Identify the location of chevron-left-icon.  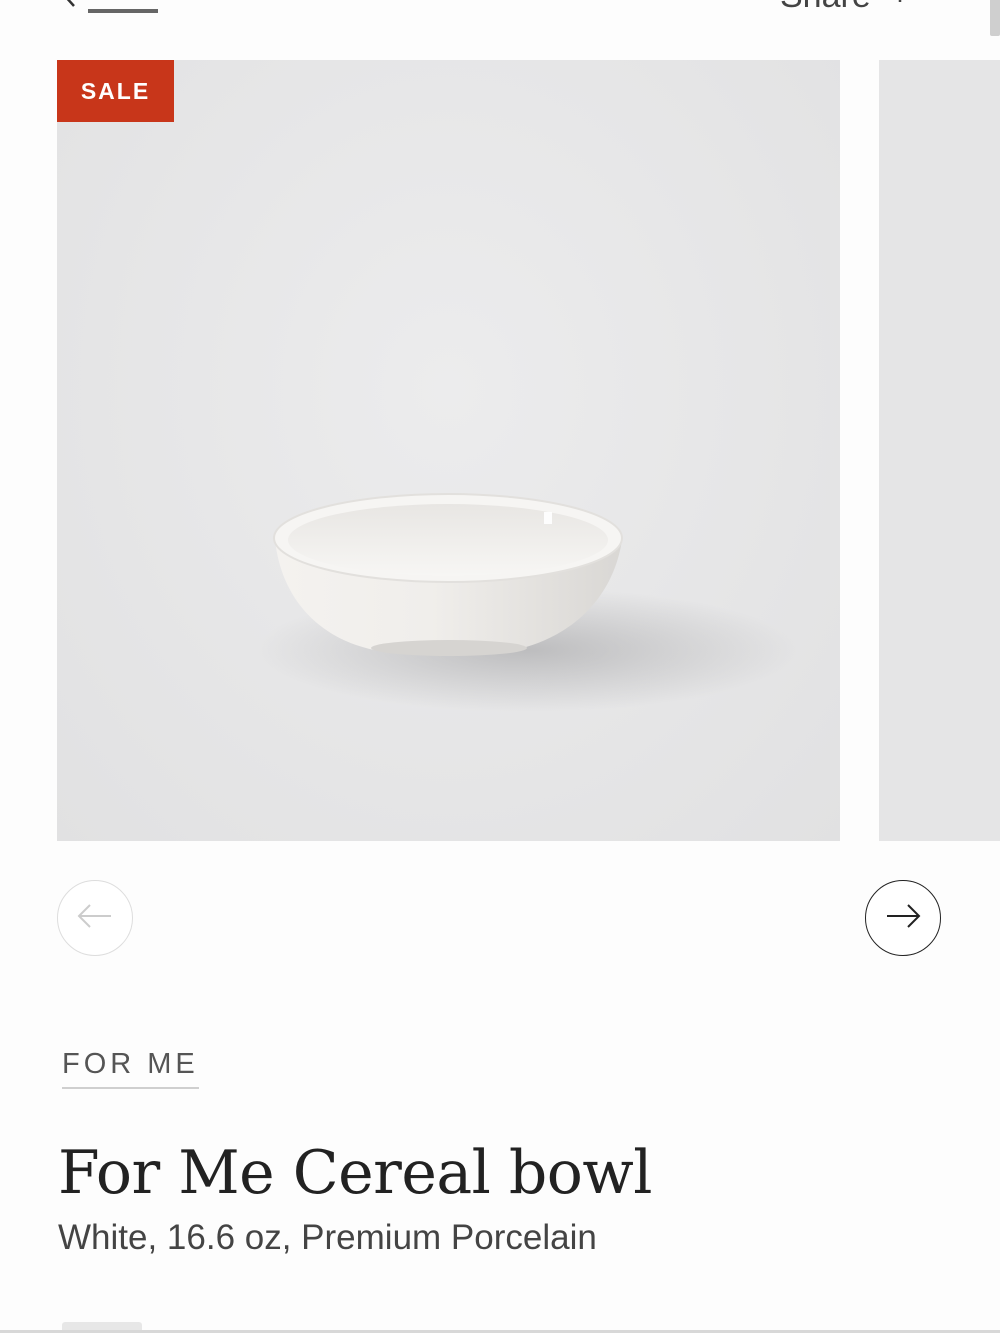
(69, 10).